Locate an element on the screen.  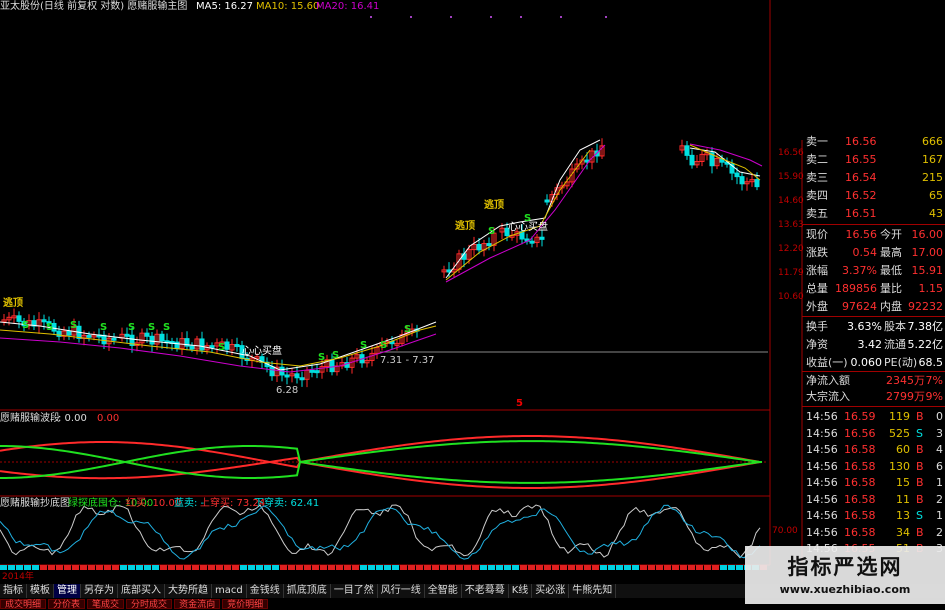
bottom-tab: 资金流向 is located at coordinates (197, 604).